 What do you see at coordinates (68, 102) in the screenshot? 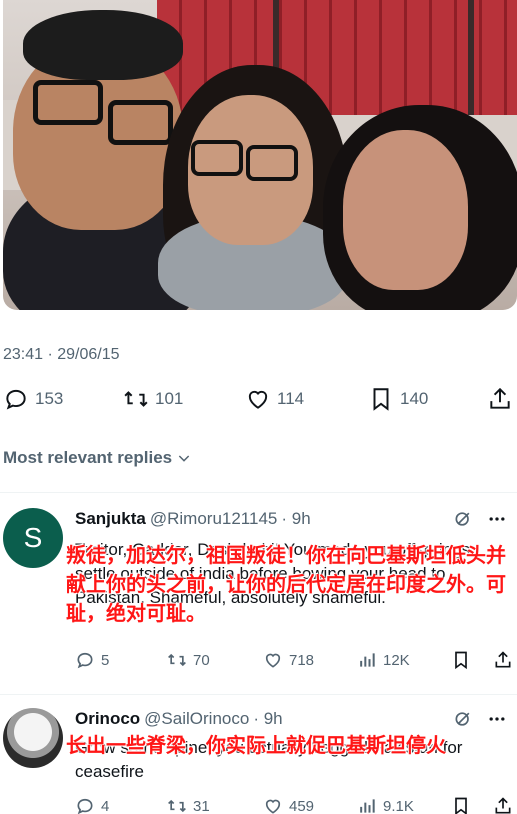
I see `man-glasses-left` at bounding box center [68, 102].